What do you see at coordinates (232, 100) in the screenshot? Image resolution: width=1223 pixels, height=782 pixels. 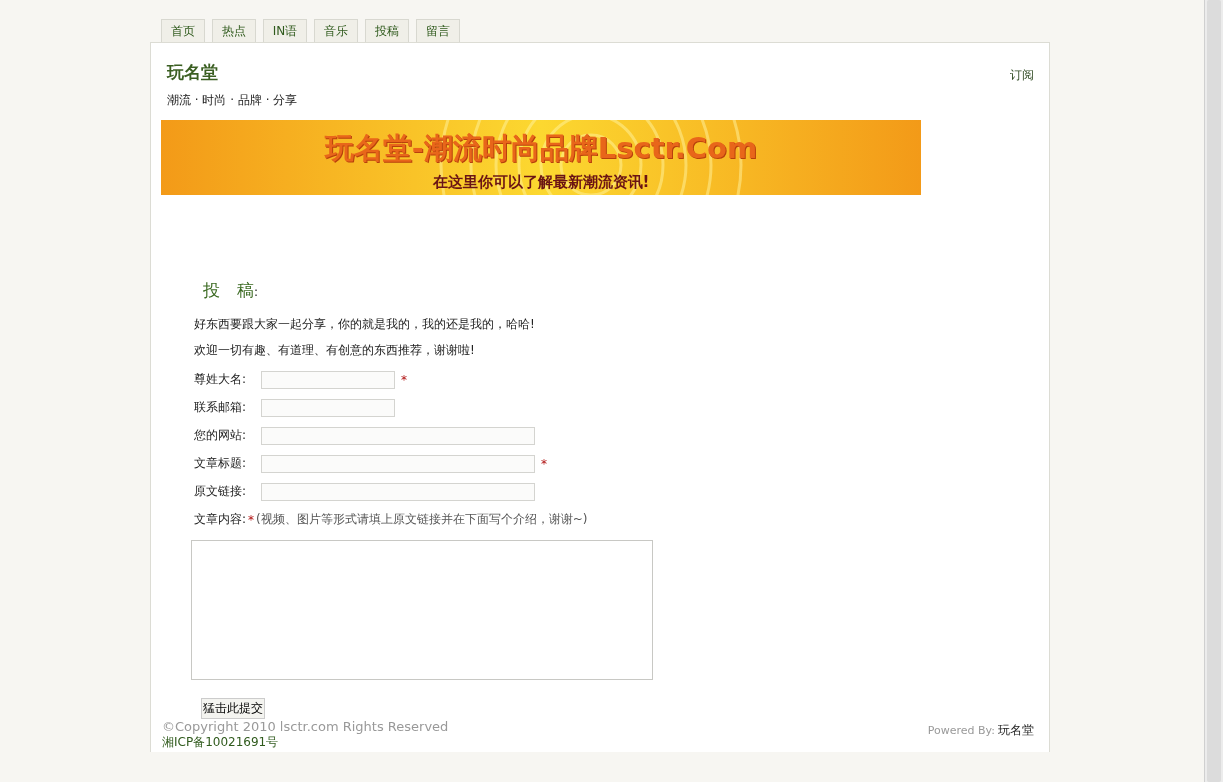 I see `site-tagline: 潮流 · 时尚 · 品牌 · 分享` at bounding box center [232, 100].